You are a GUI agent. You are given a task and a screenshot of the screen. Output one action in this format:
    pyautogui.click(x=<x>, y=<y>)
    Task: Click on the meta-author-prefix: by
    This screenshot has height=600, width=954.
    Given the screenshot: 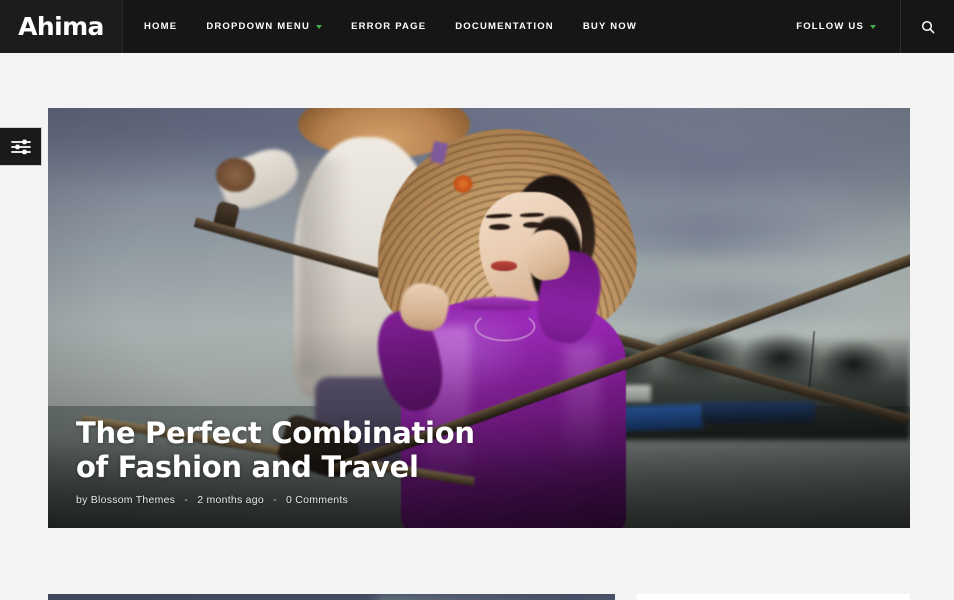 What is the action you would take?
    pyautogui.click(x=82, y=500)
    